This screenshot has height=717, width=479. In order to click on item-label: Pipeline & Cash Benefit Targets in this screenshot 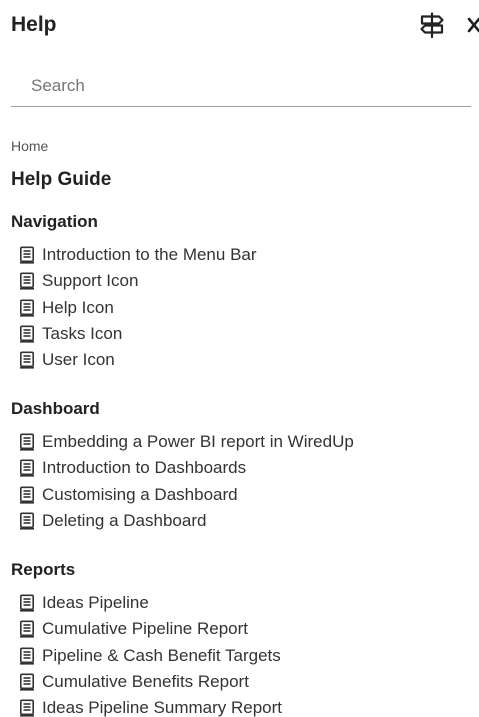, I will do `click(161, 655)`.